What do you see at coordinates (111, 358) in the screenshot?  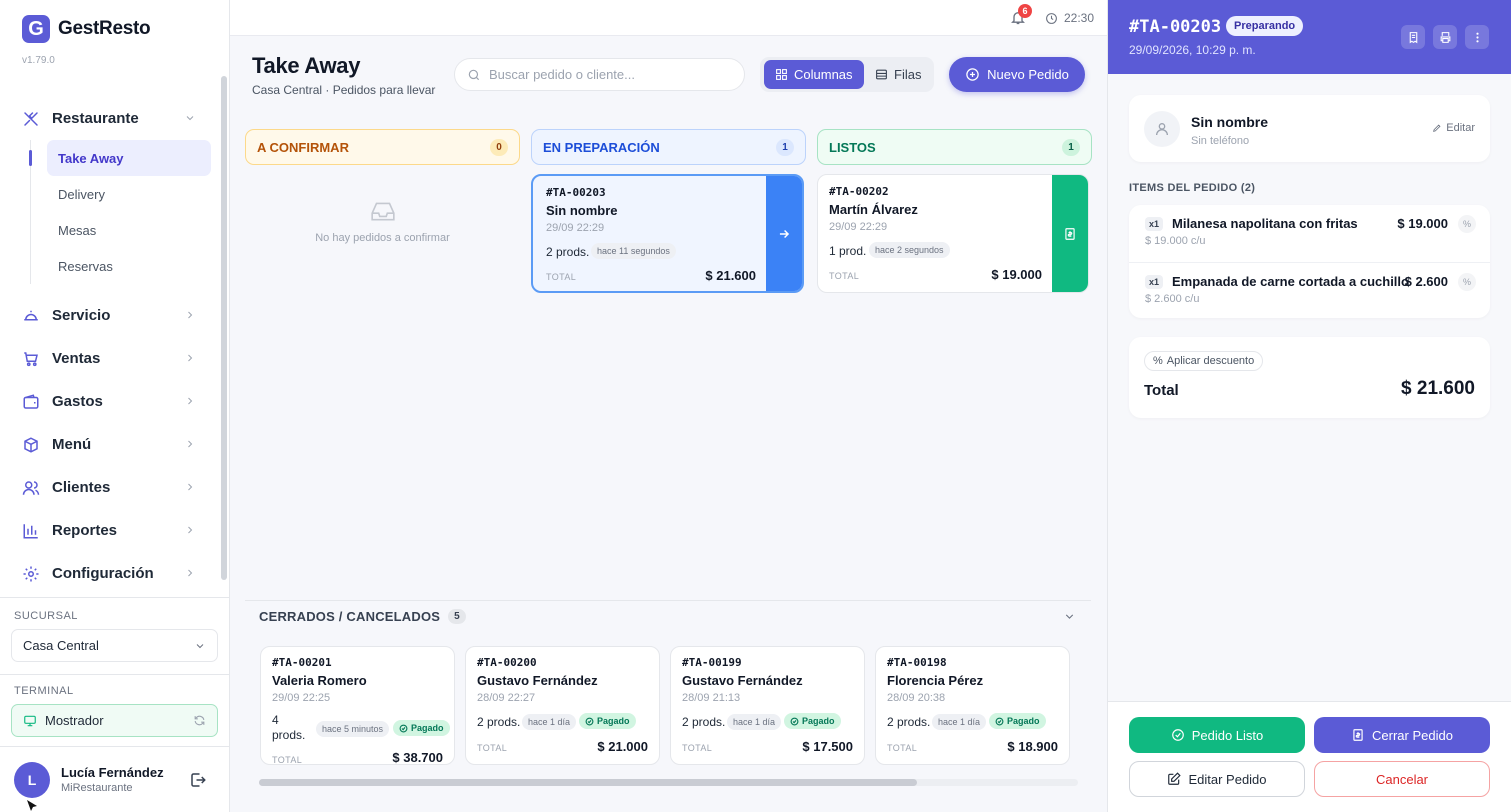 I see `nav-item-ventas: Ventas` at bounding box center [111, 358].